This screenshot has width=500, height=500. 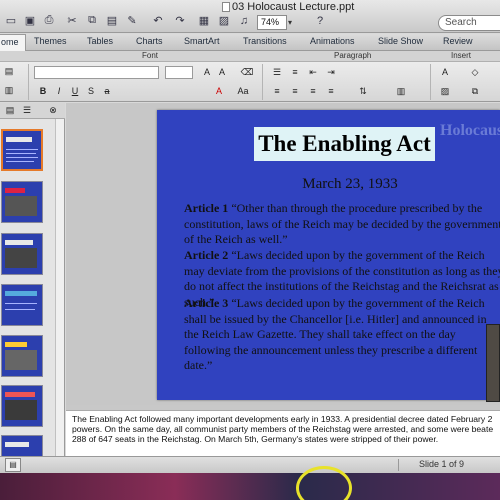 What do you see at coordinates (475, 91) in the screenshot?
I see `arrange-icon: ⧉` at bounding box center [475, 91].